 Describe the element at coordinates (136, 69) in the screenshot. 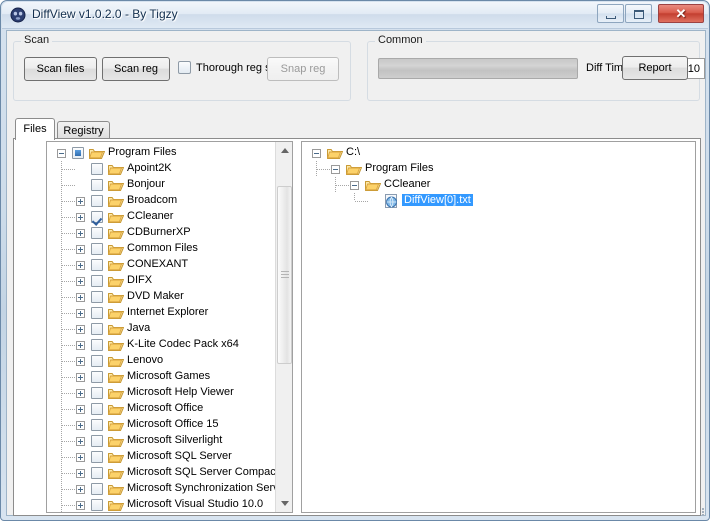

I see `scan-reg-button: Scan reg` at that location.